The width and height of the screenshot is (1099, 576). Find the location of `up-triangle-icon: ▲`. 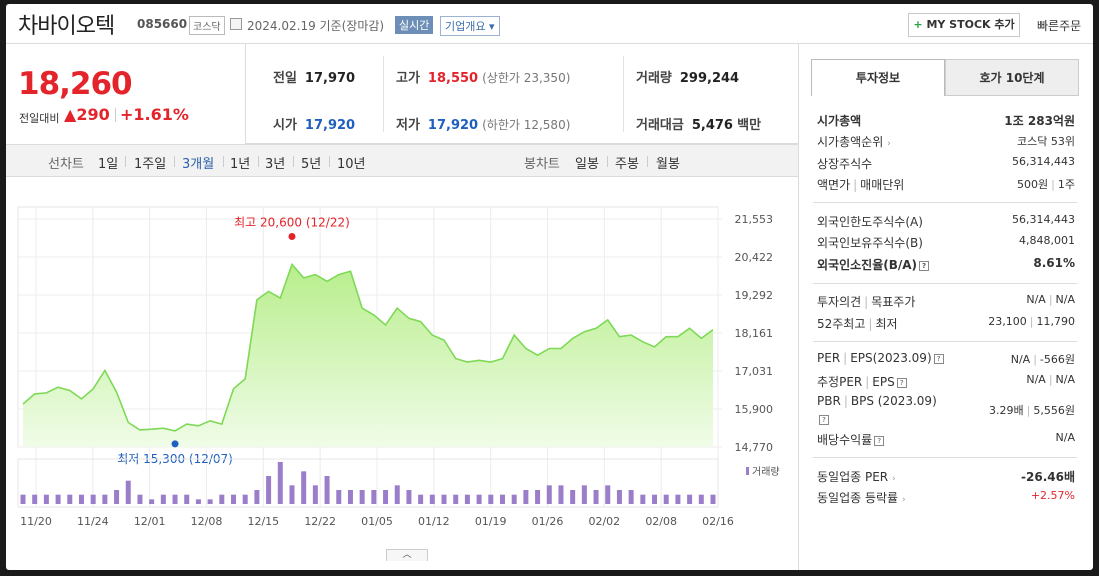

up-triangle-icon: ▲ is located at coordinates (70, 114).